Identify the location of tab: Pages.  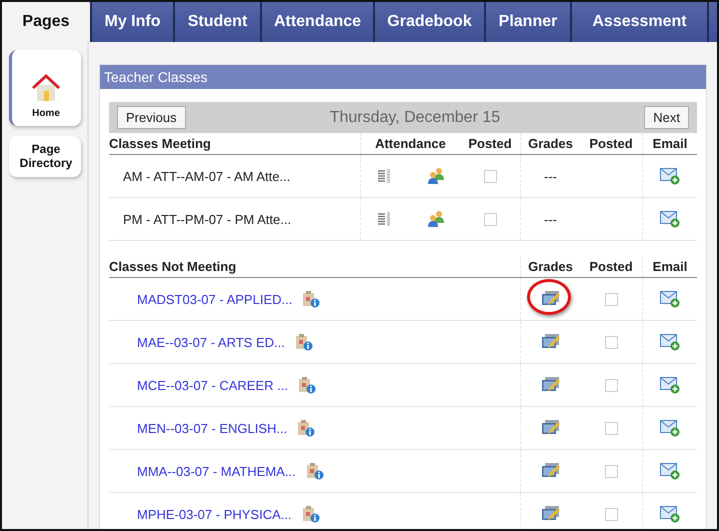
(46, 22).